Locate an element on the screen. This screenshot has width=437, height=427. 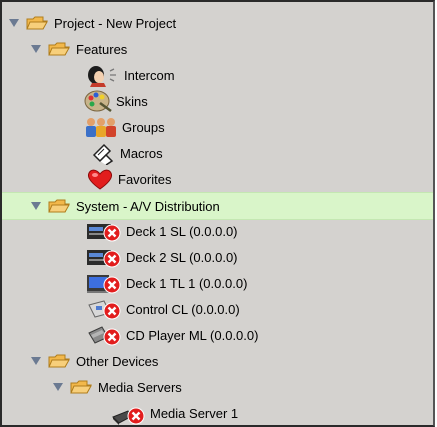
tree-node-deck-1-tl-1: Deck 1 TL 1 (0.0.0.0) is located at coordinates (217, 283).